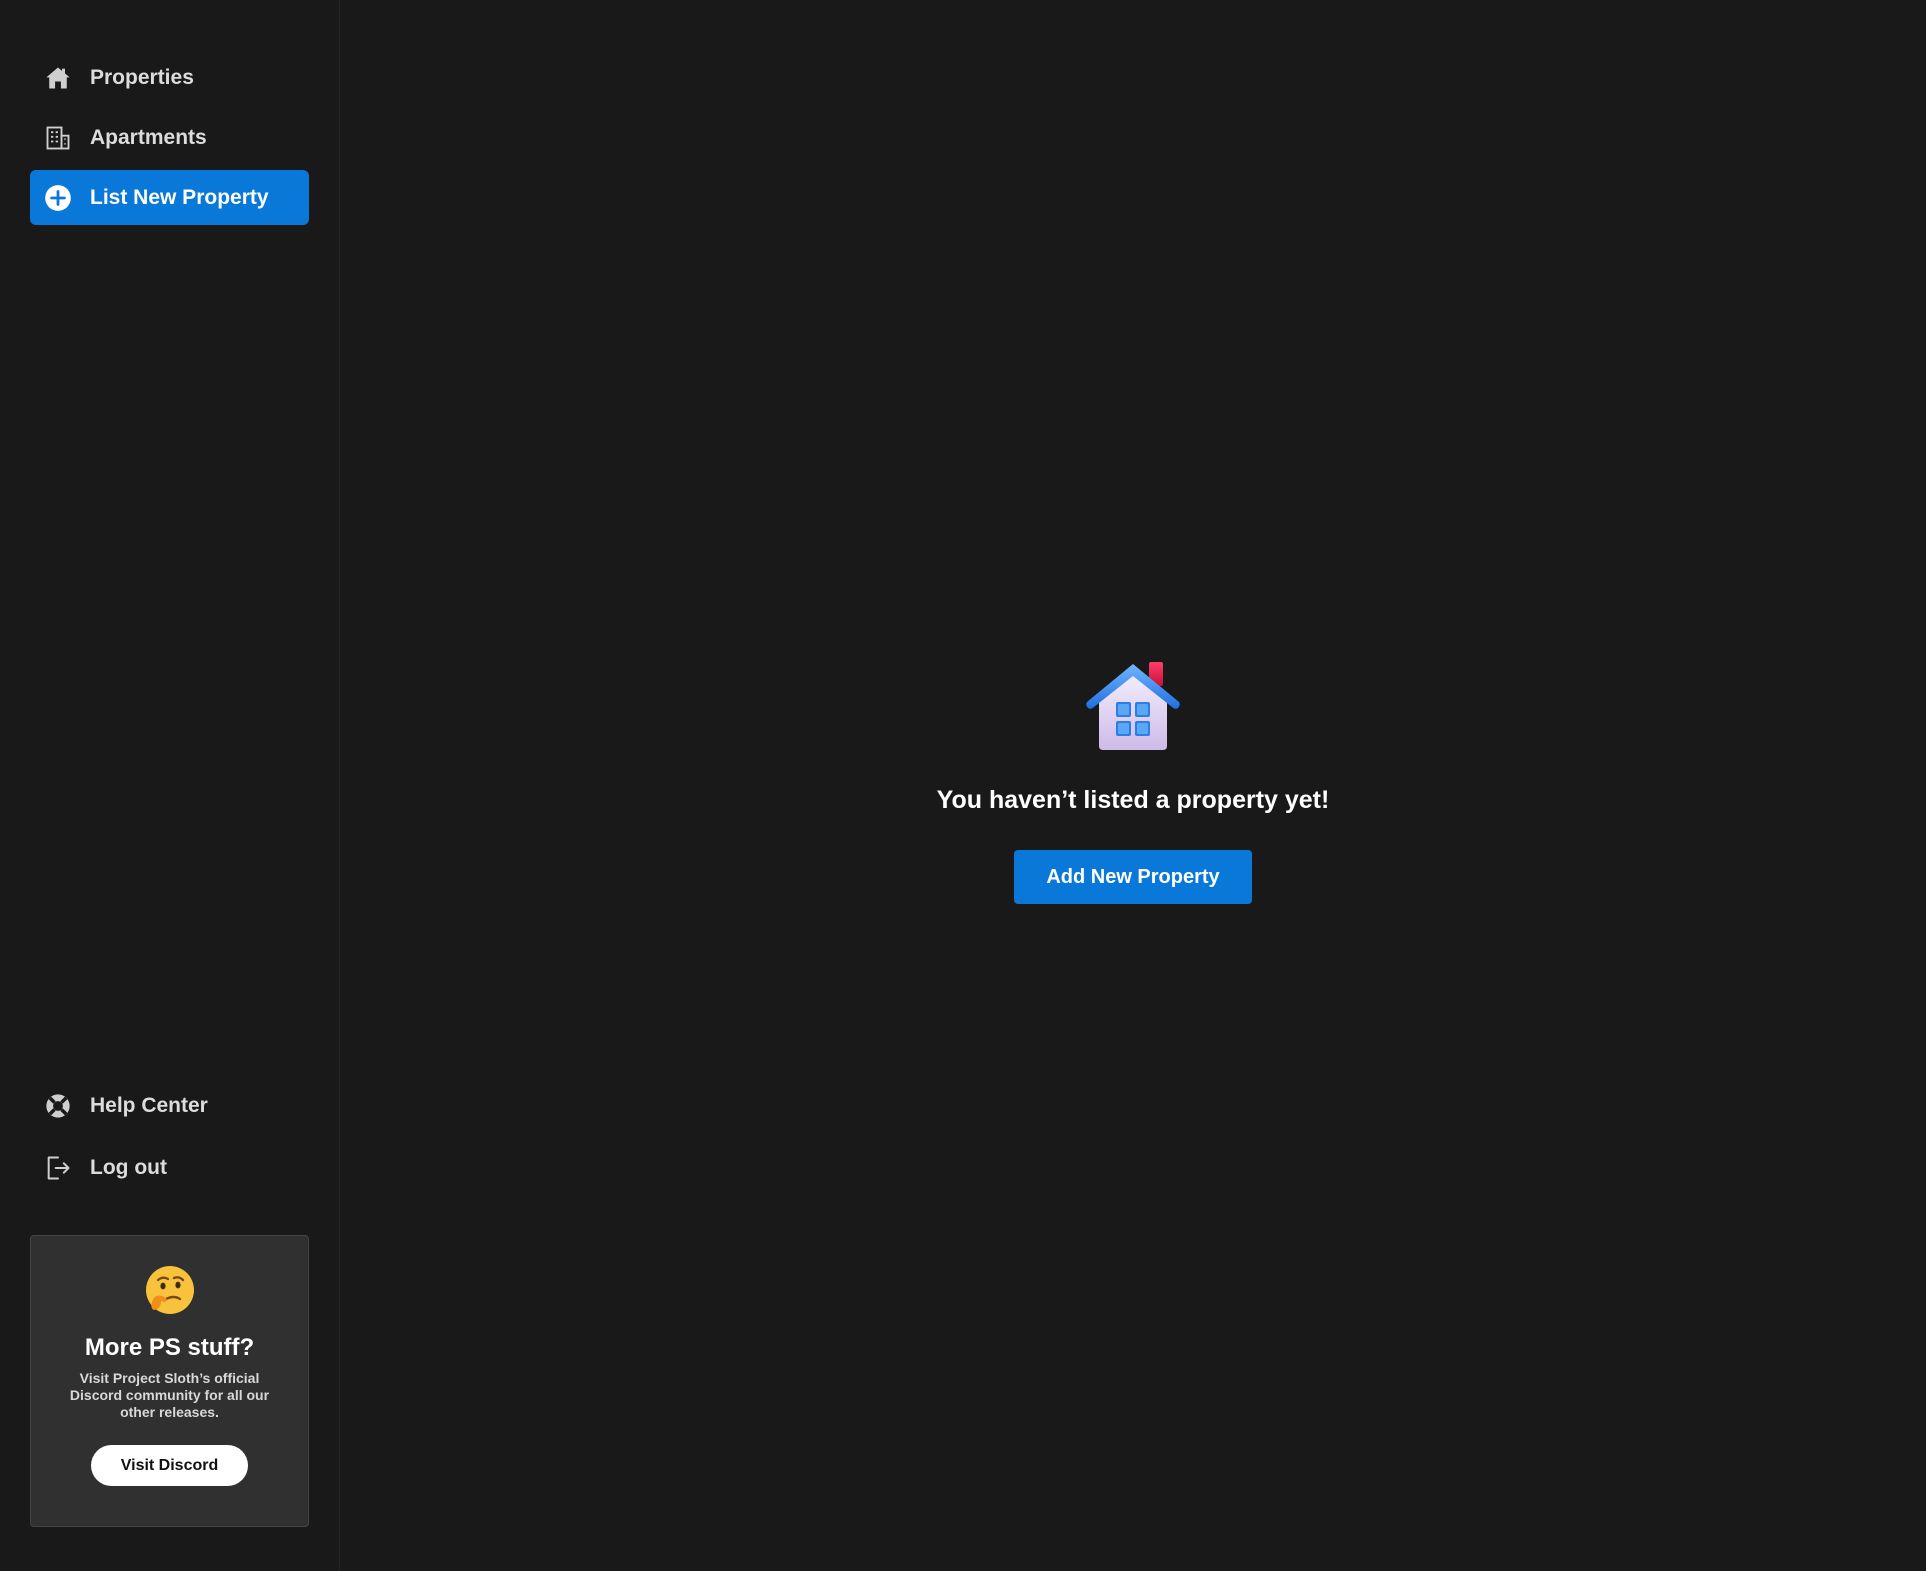  Describe the element at coordinates (169, 1167) in the screenshot. I see `sidebar-item-log-out: Log out` at that location.